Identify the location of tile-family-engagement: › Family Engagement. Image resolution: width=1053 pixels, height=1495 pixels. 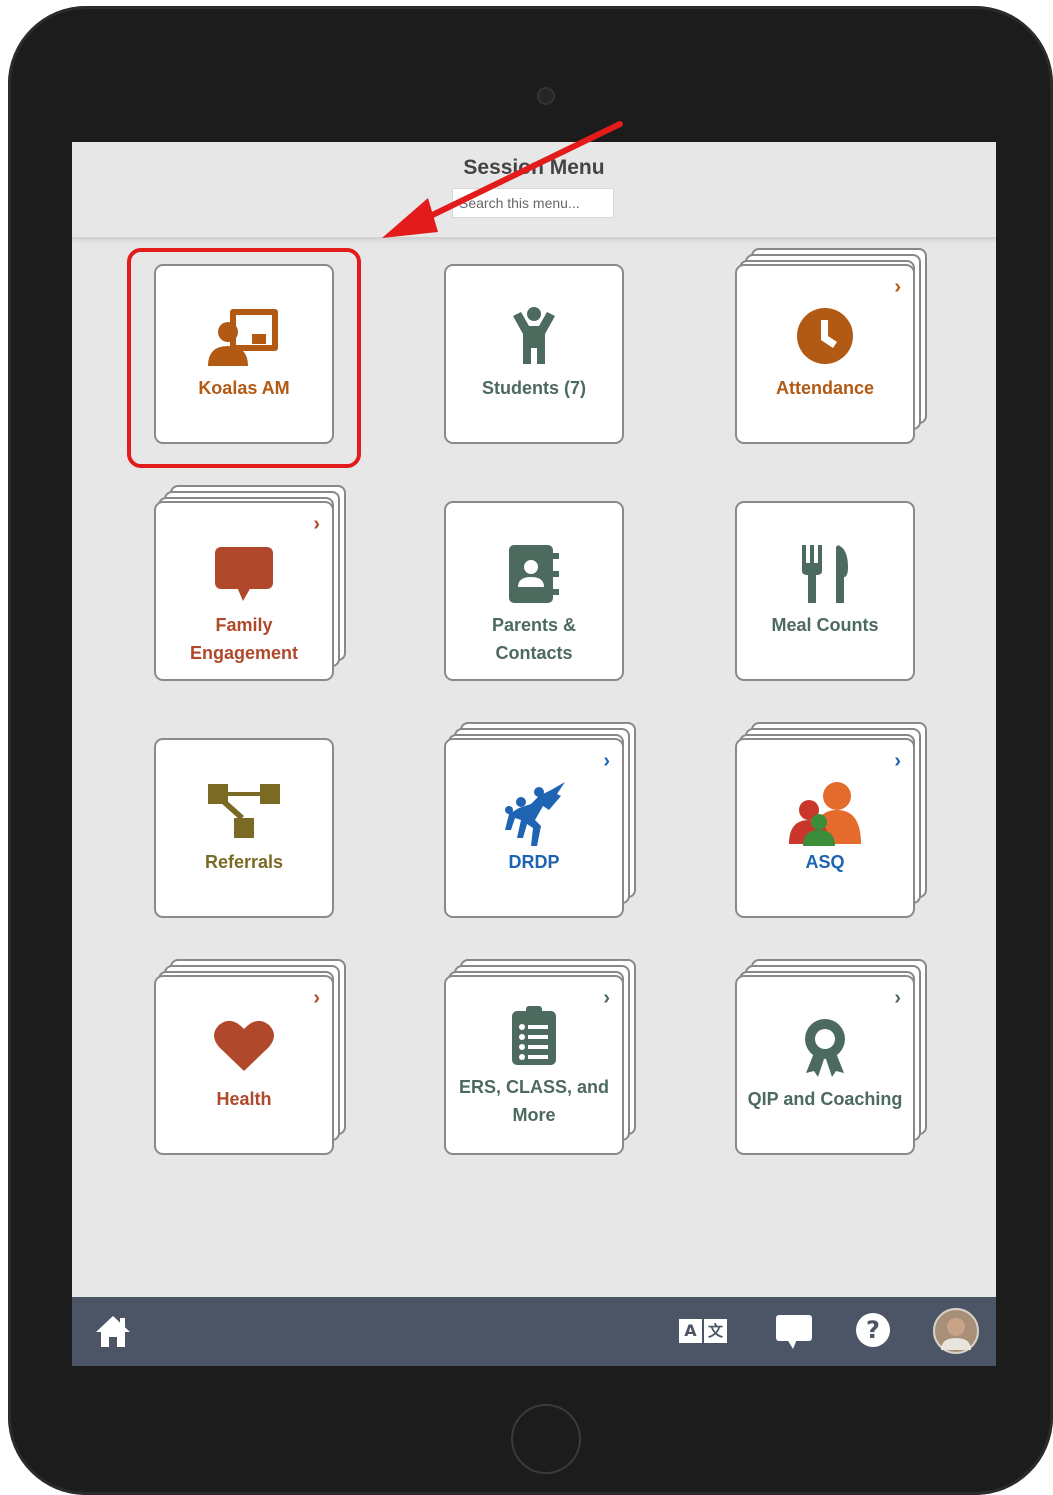
(244, 591).